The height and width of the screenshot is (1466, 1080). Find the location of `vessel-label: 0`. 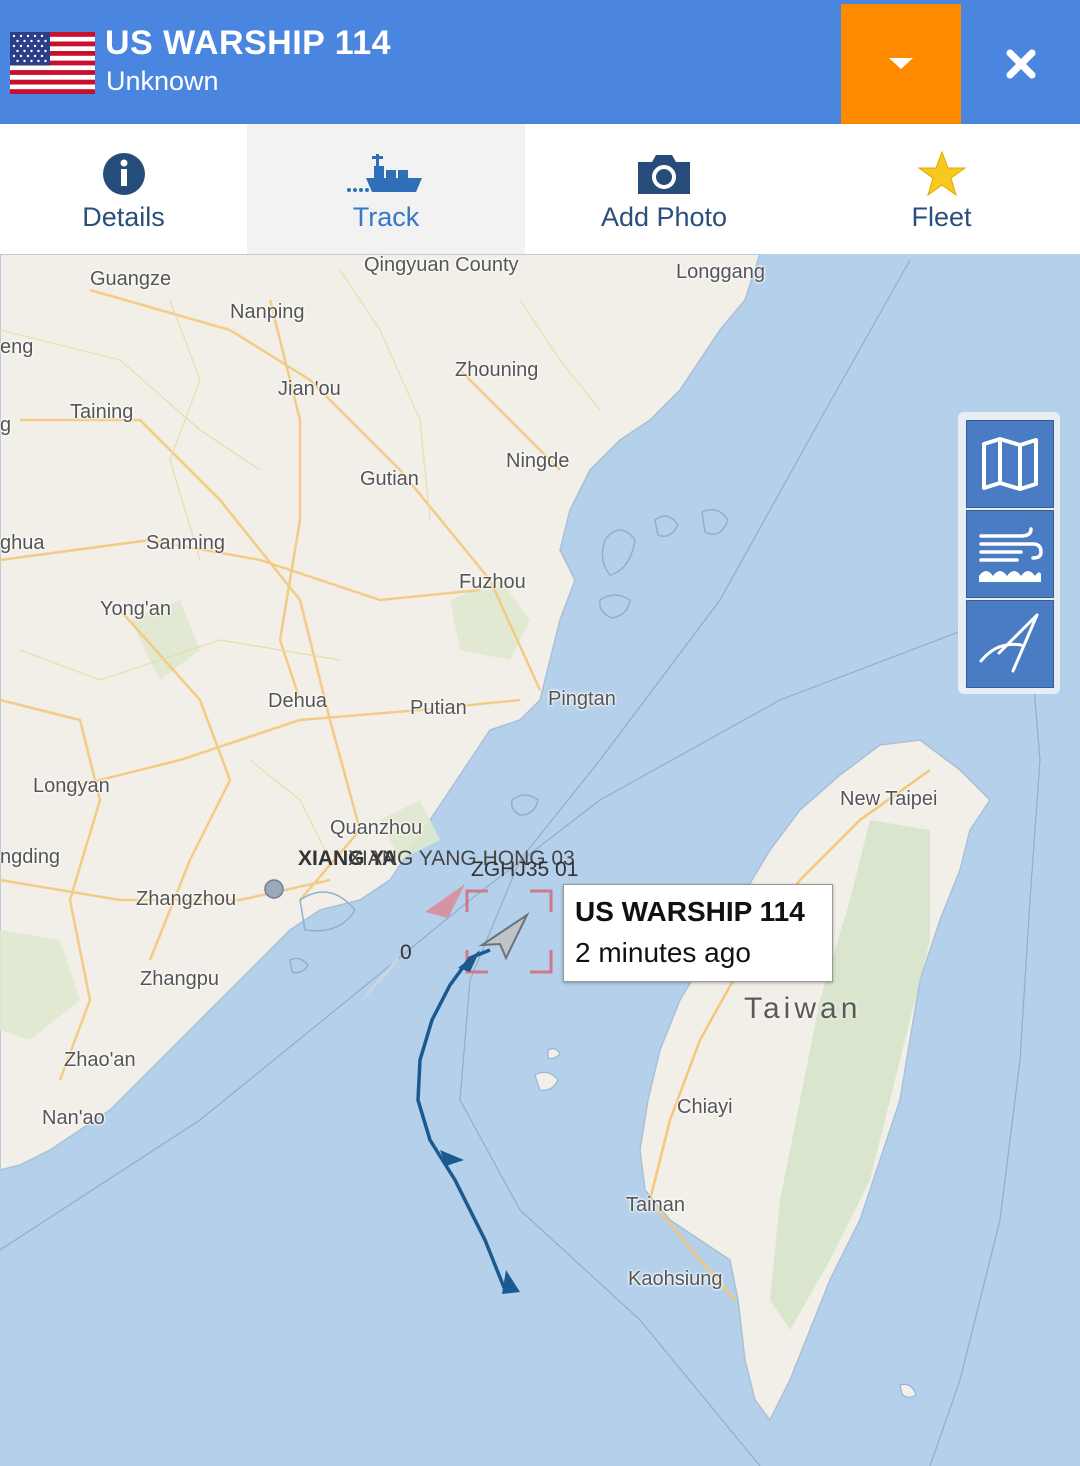

vessel-label: 0 is located at coordinates (406, 953).